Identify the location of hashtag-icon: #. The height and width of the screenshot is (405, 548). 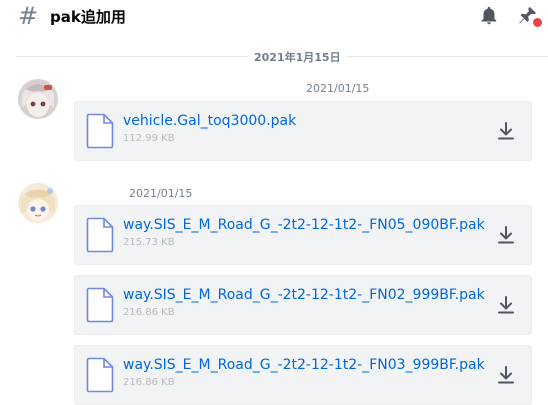
(28, 16).